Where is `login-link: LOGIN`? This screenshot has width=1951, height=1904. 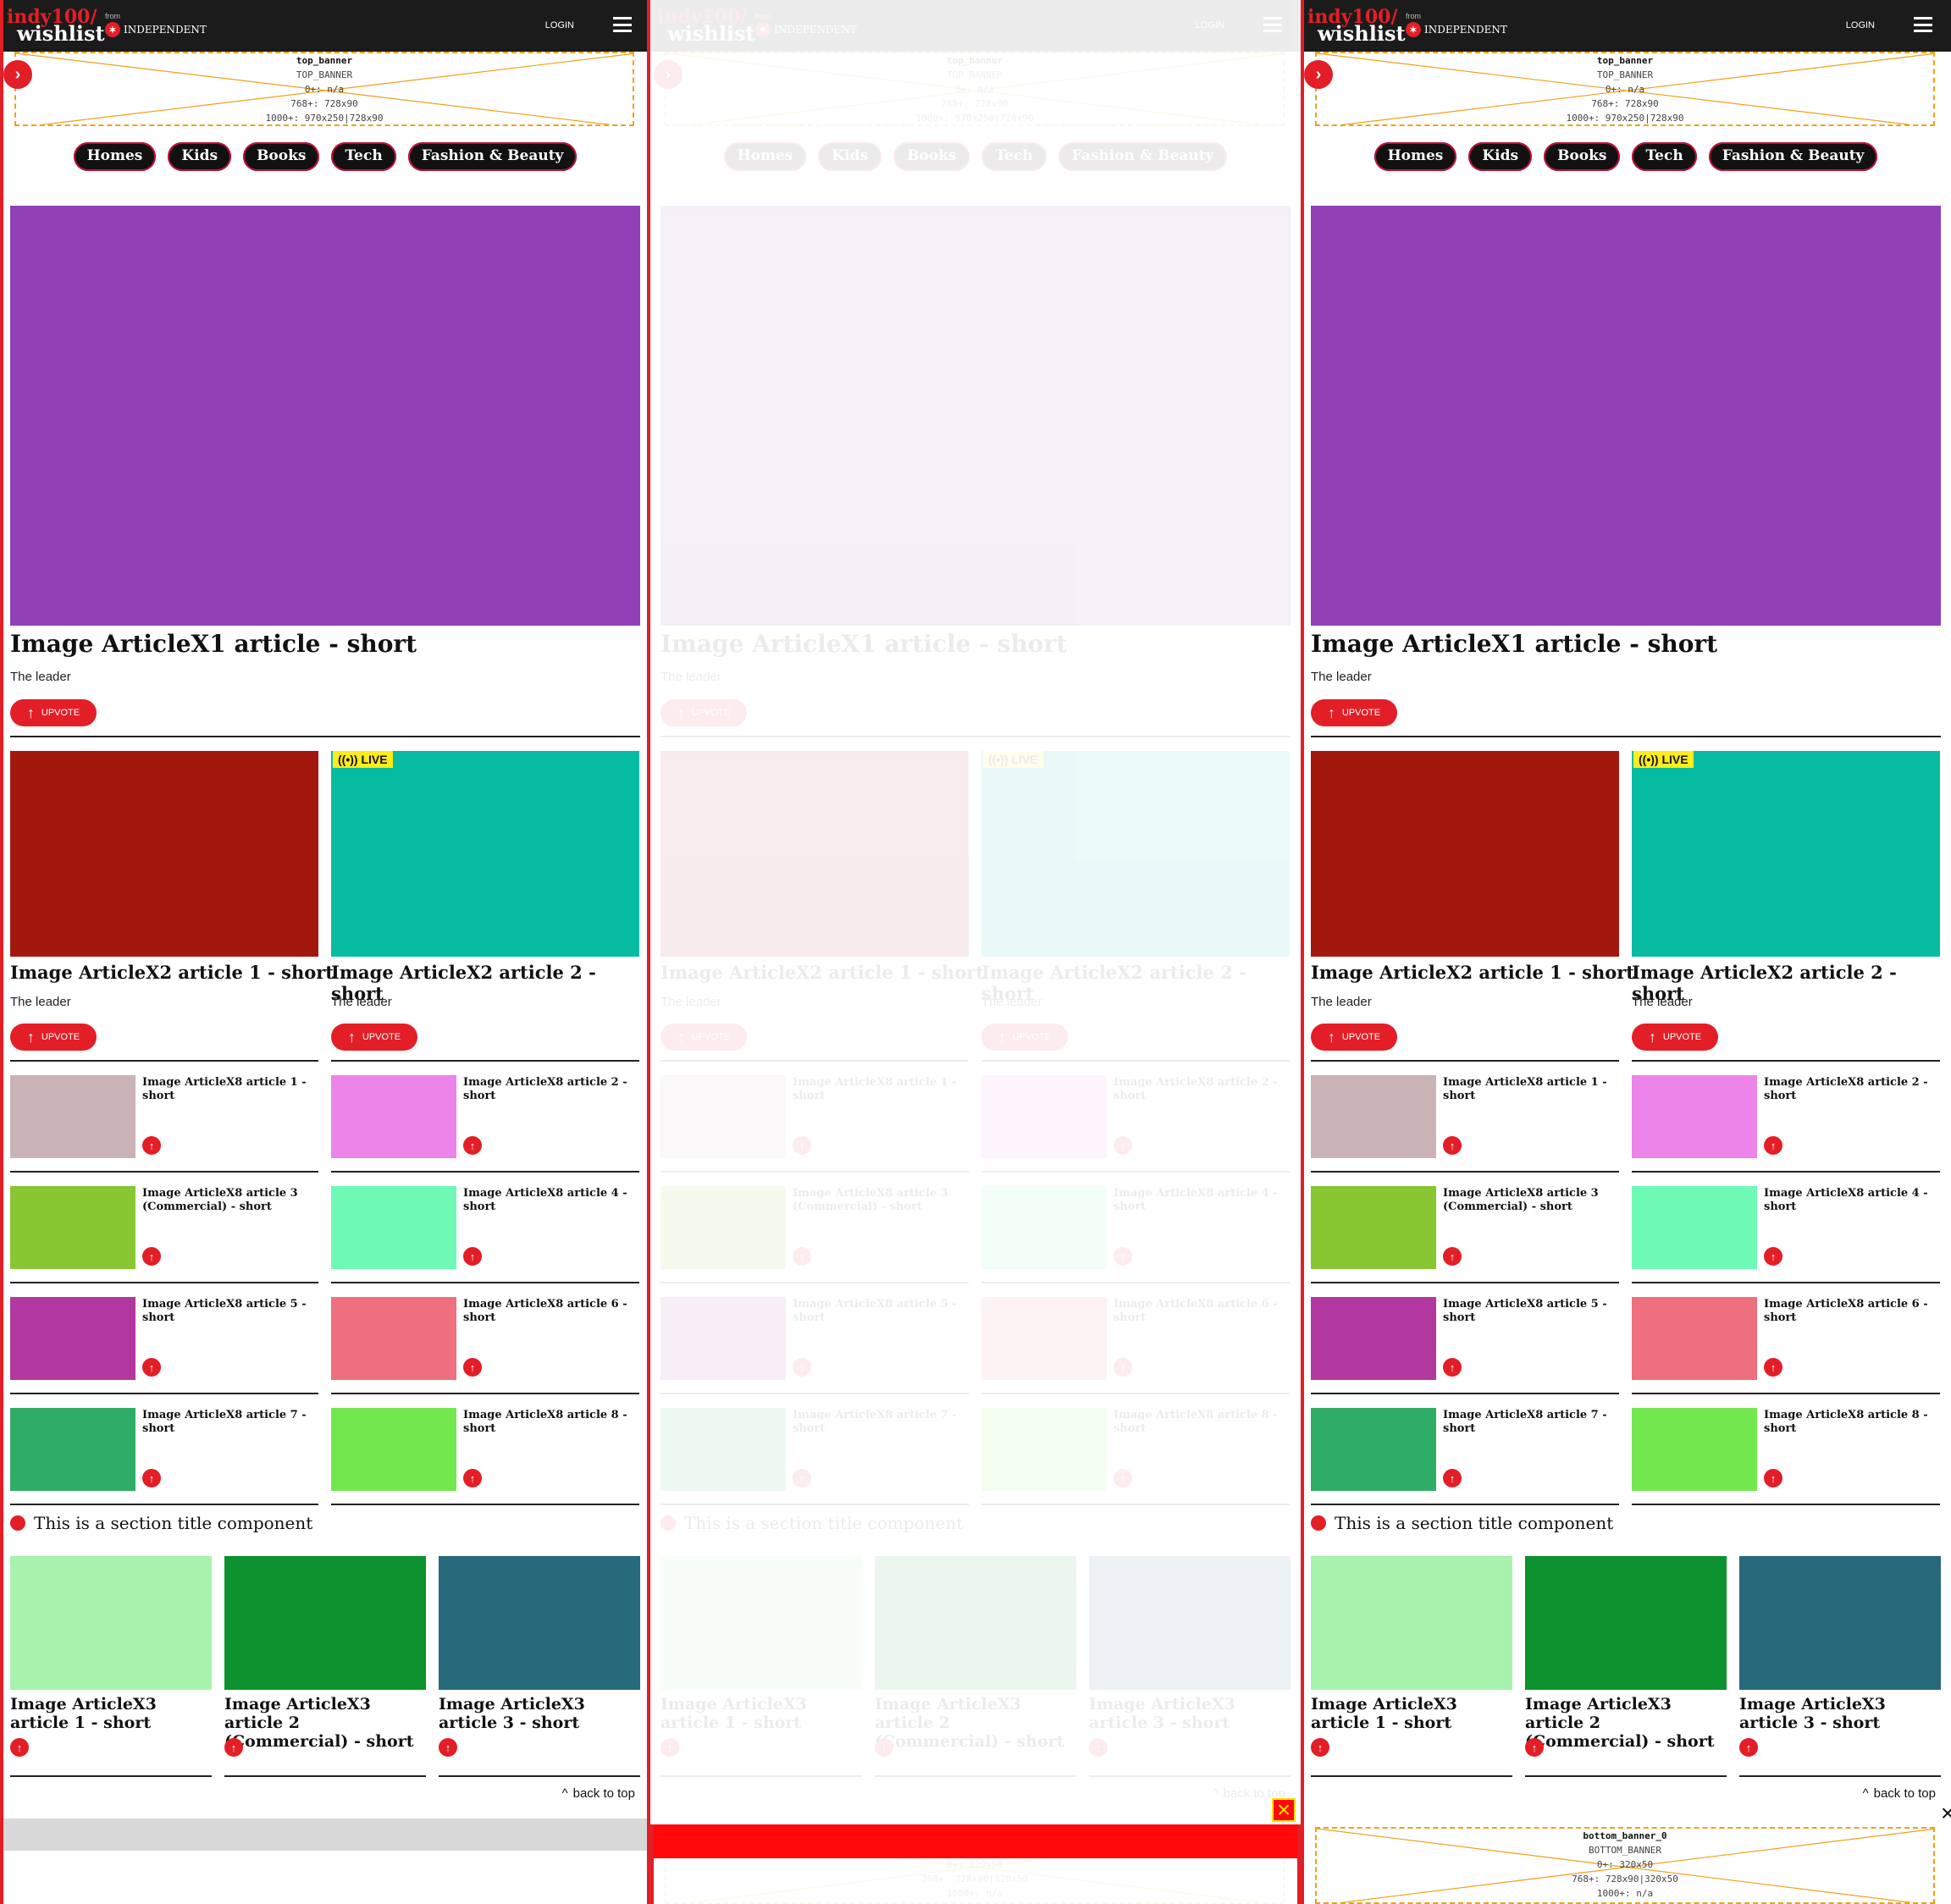 login-link: LOGIN is located at coordinates (559, 25).